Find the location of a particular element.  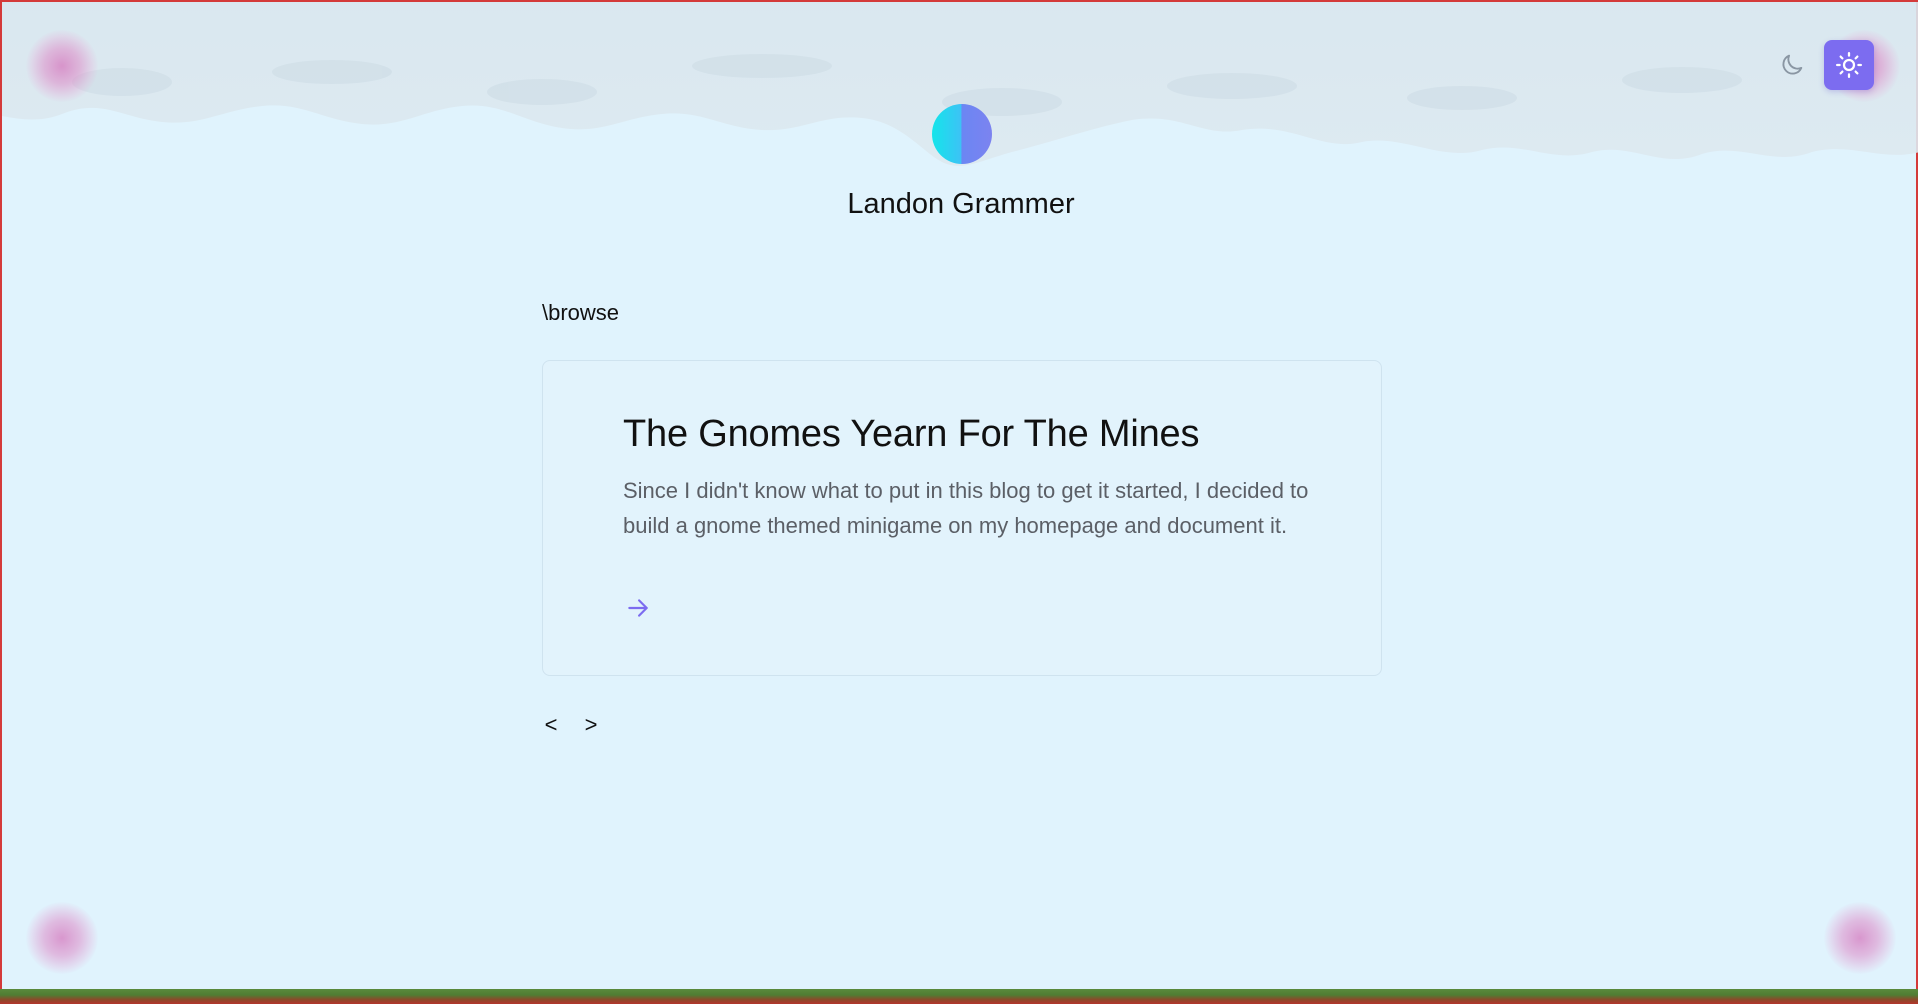

site-name: Landon Grammer is located at coordinates (960, 204).